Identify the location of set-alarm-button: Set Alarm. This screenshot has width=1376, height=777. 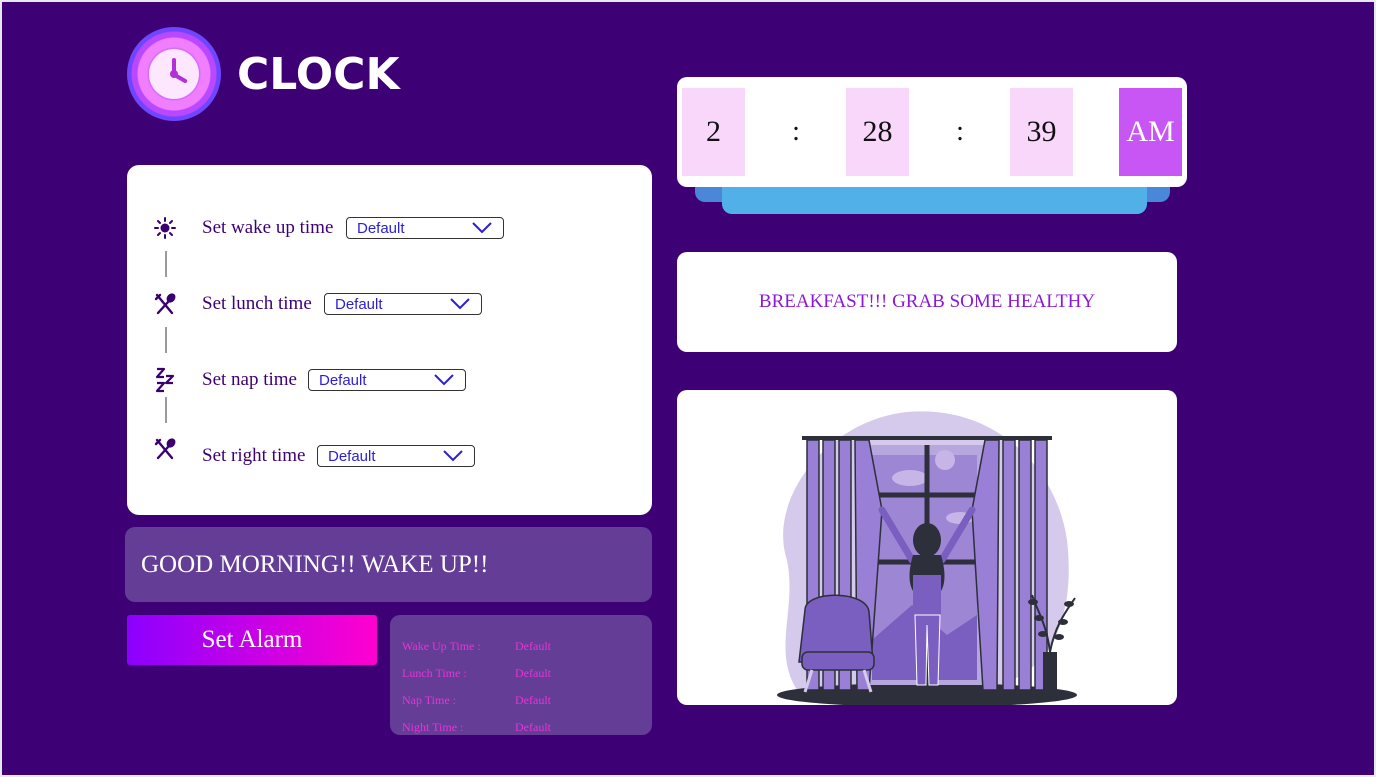
(252, 640).